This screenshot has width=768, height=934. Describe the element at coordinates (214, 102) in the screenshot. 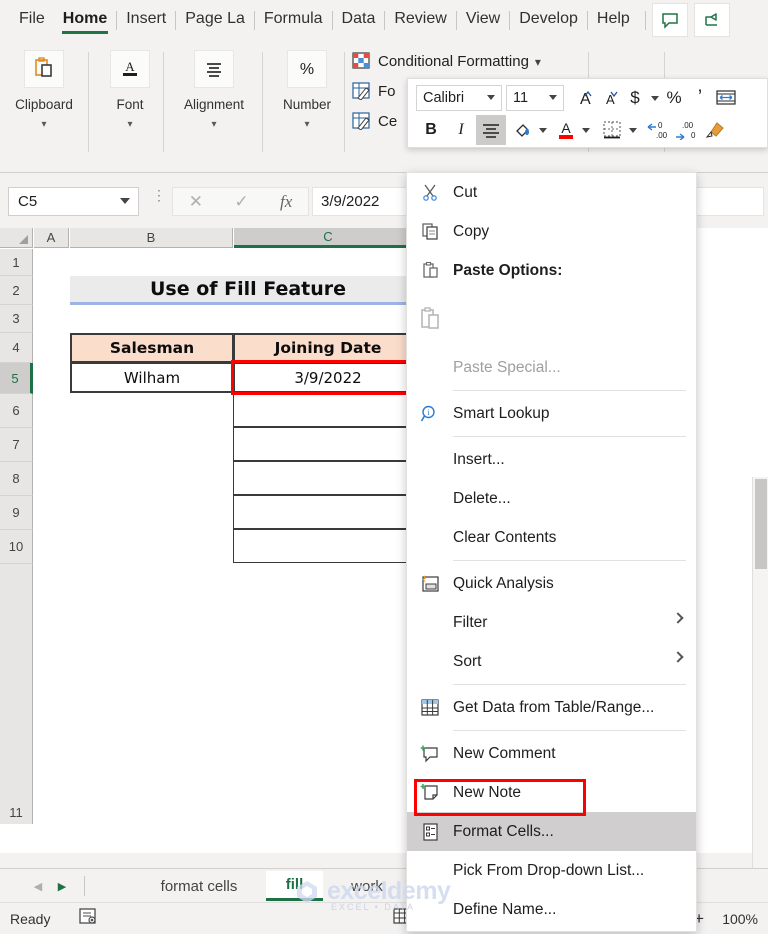

I see `ribbon-group-alignment: Alignment ▾` at that location.